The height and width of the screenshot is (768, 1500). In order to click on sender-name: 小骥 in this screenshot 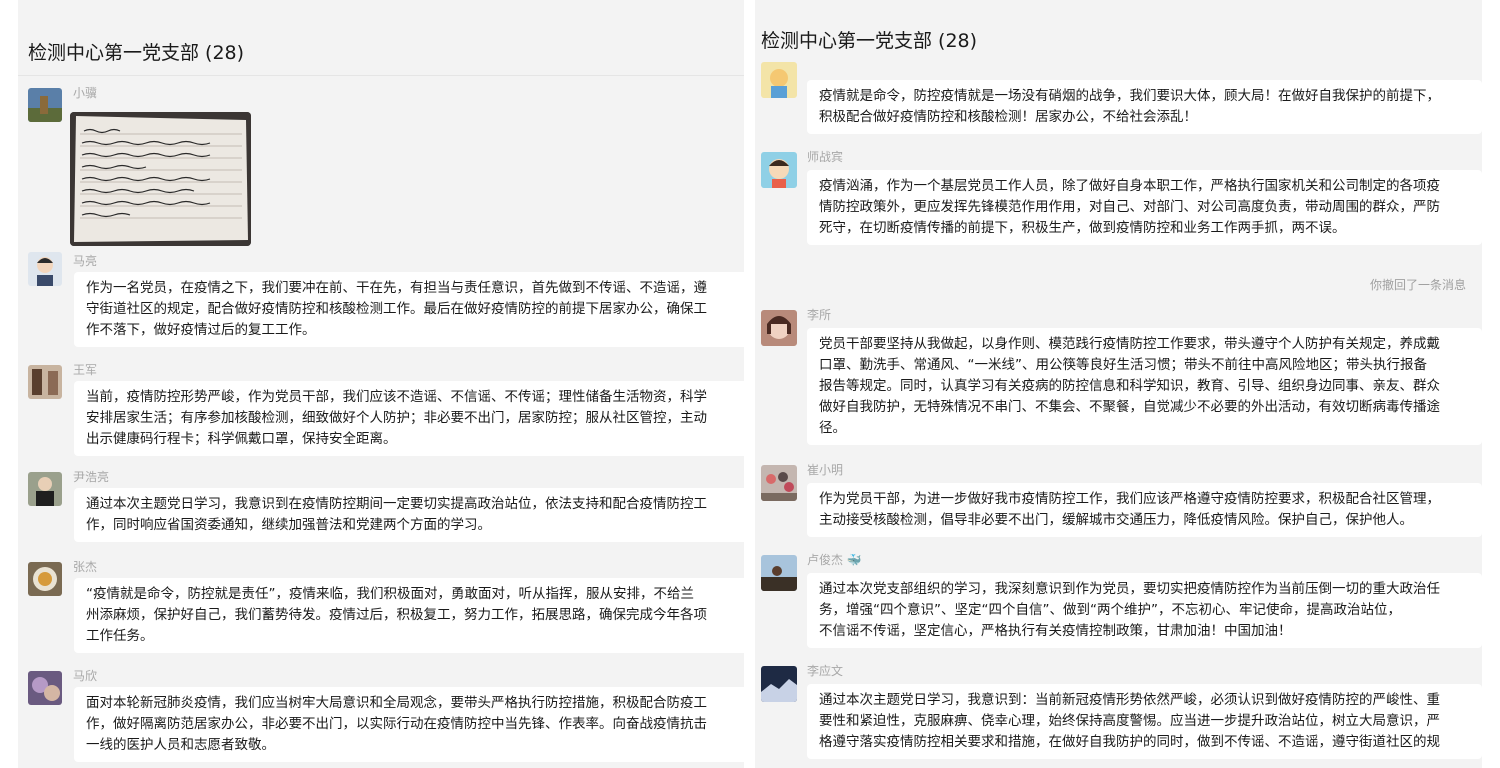, I will do `click(85, 93)`.